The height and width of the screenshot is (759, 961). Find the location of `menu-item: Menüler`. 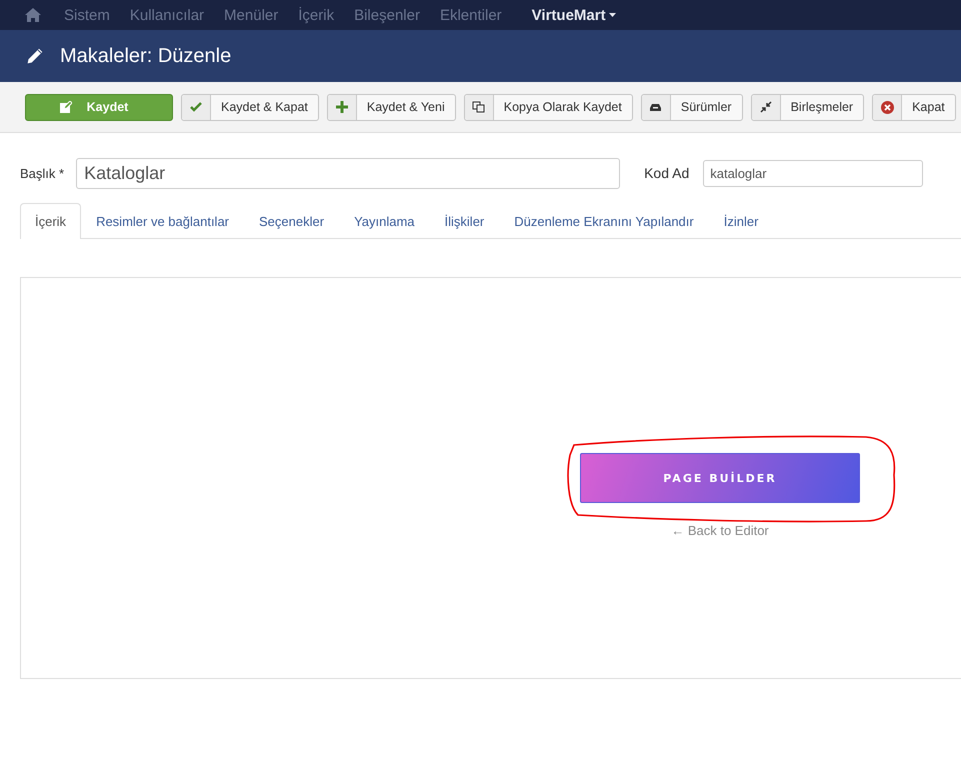

menu-item: Menüler is located at coordinates (251, 15).